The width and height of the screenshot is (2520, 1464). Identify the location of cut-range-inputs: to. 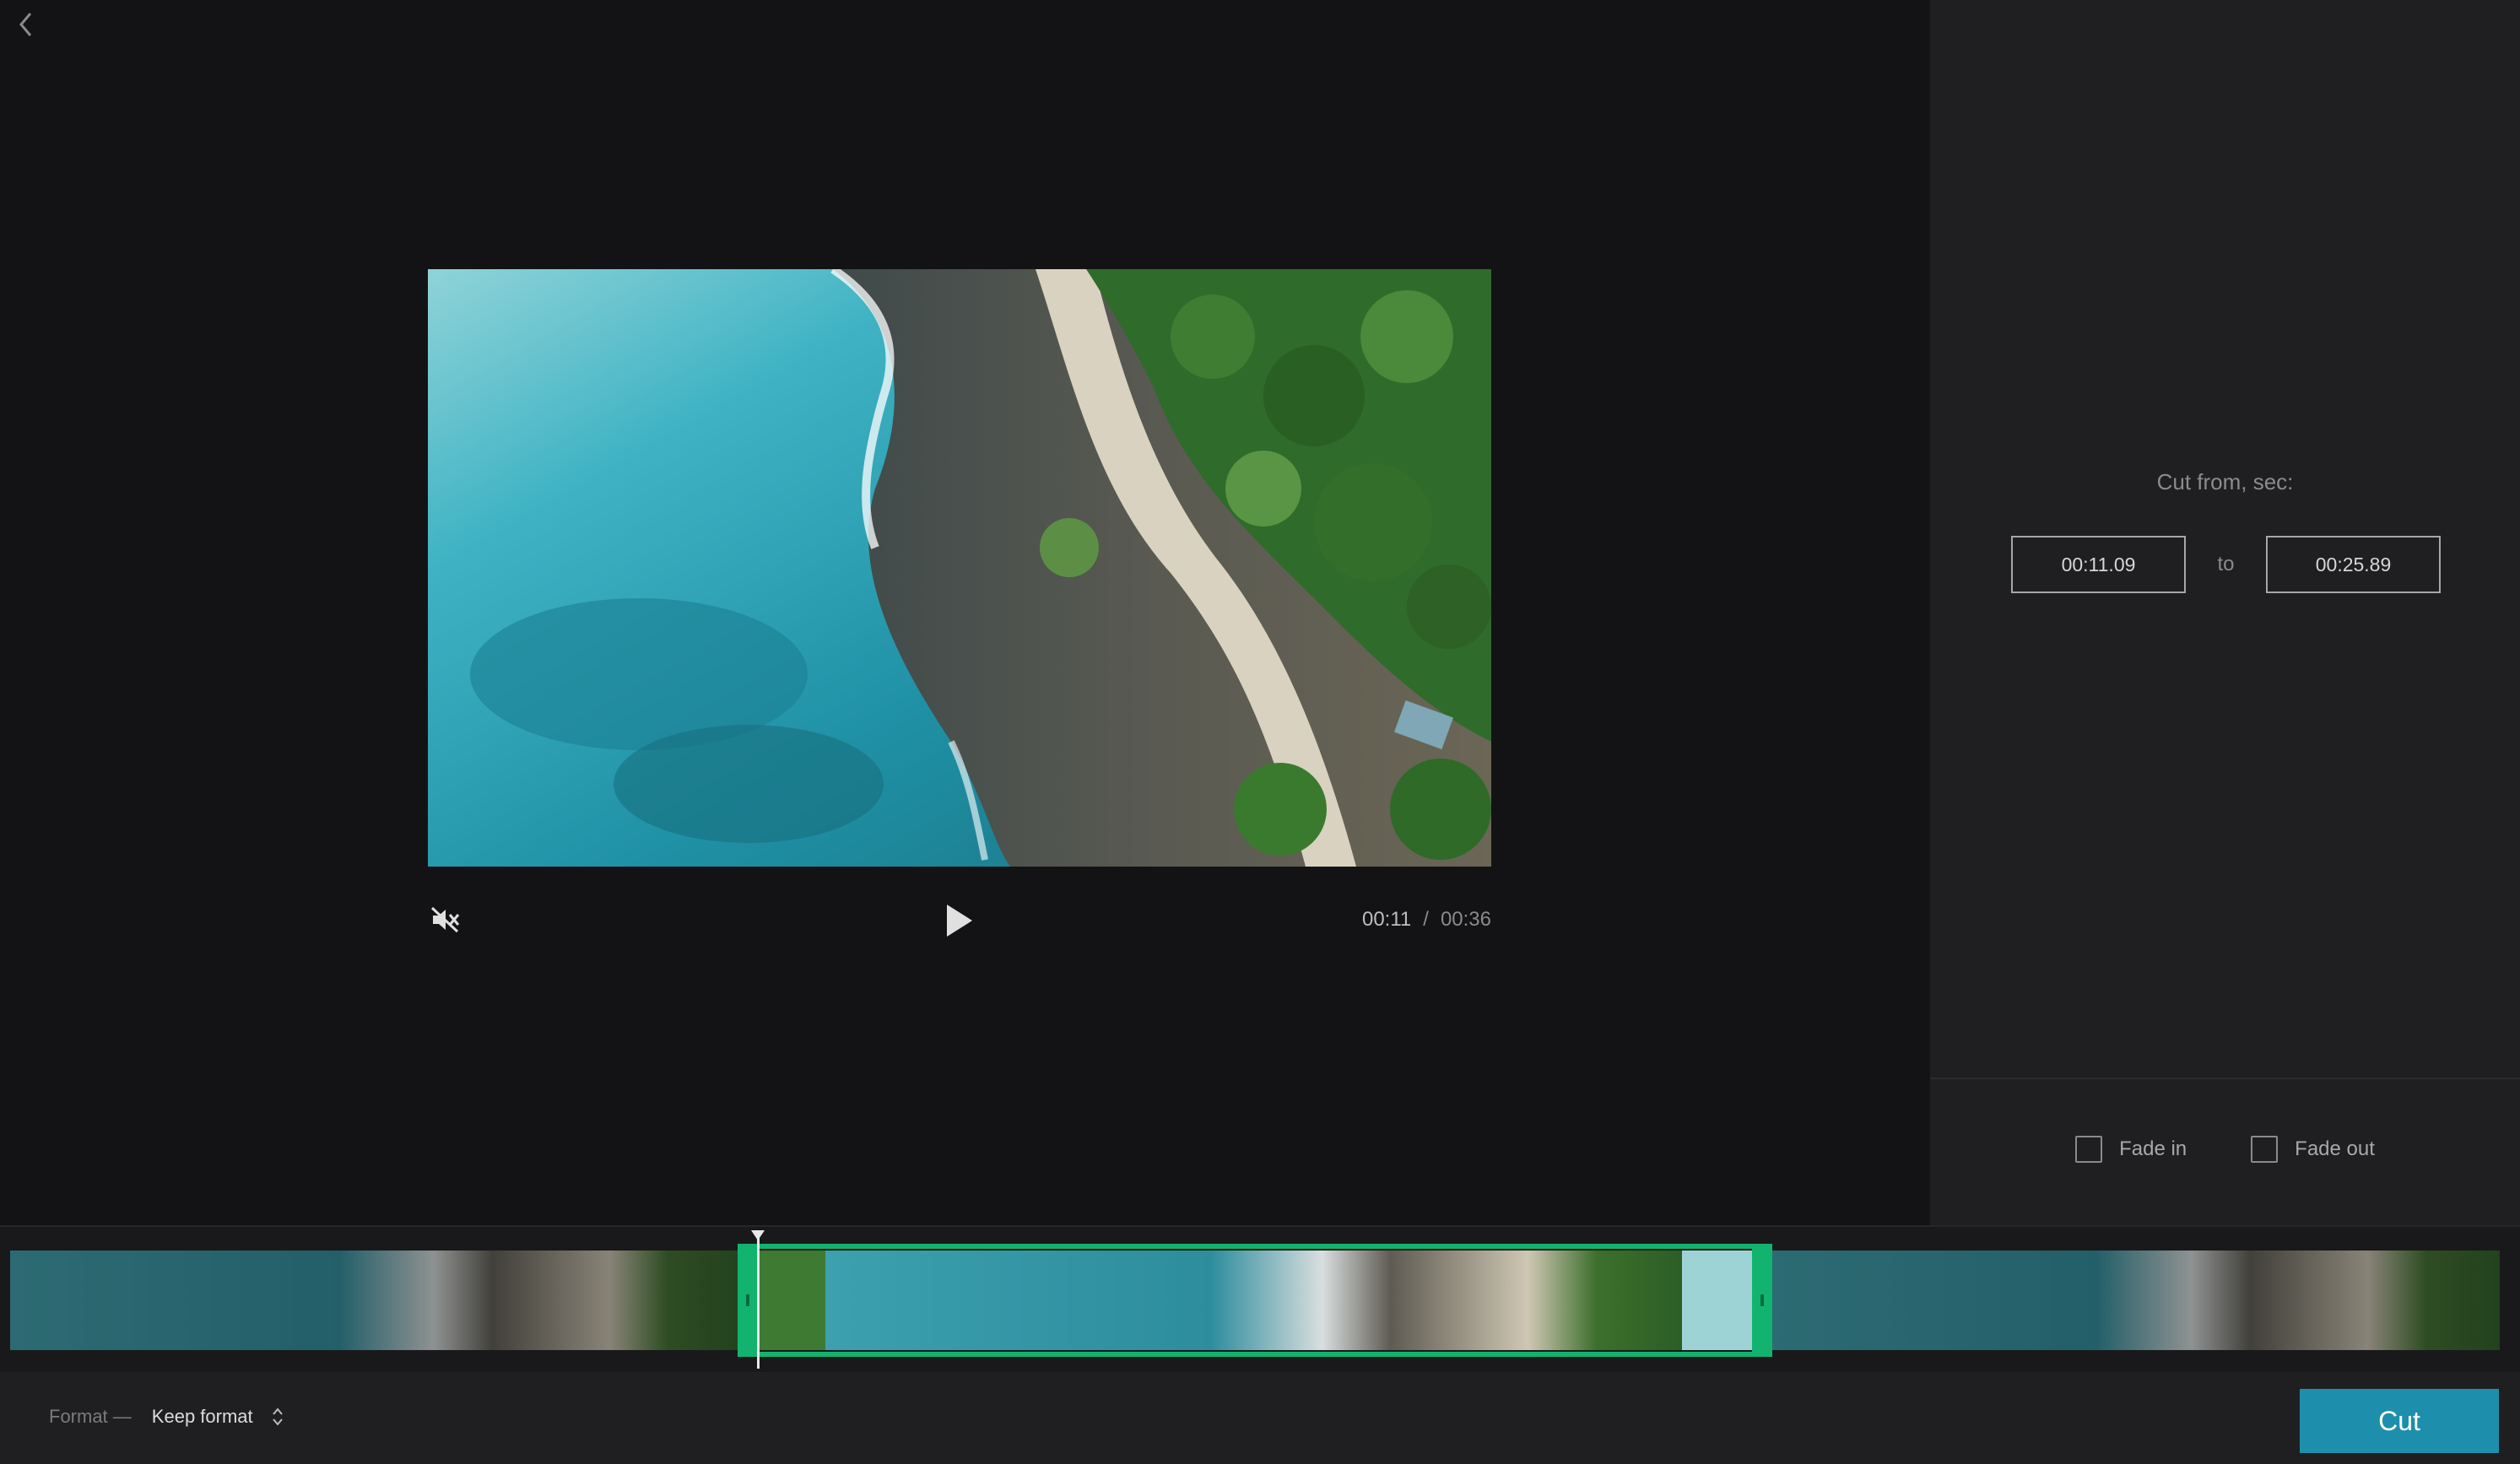
(2226, 564).